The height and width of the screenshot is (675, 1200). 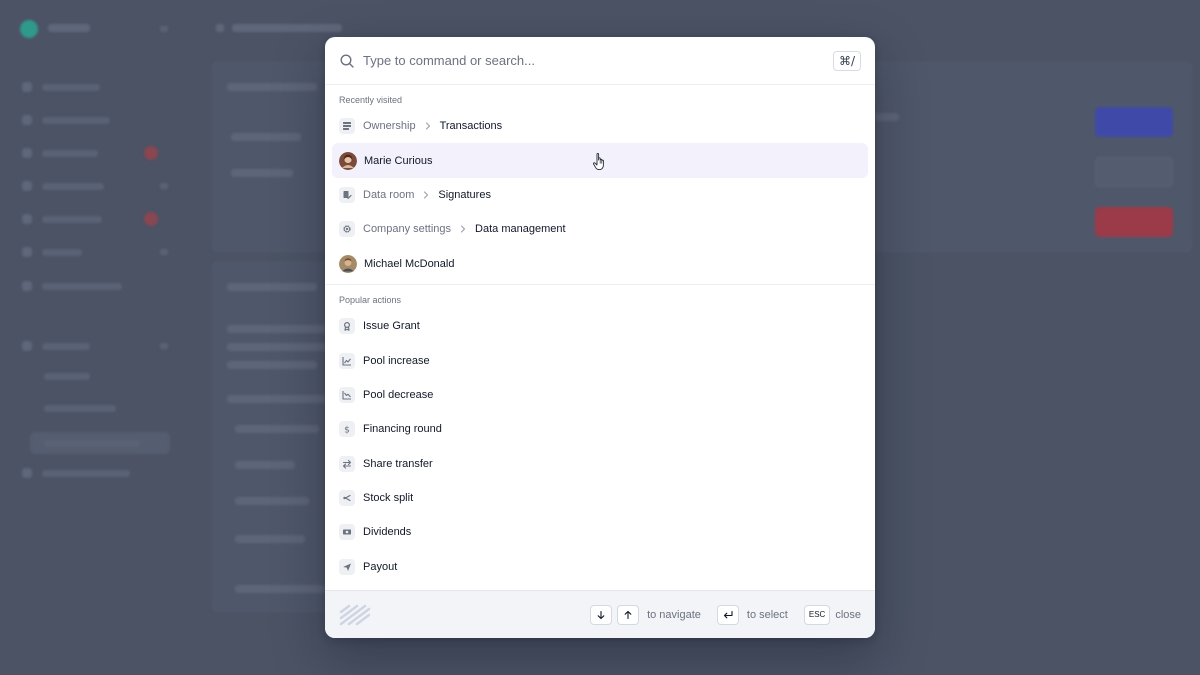 What do you see at coordinates (347, 360) in the screenshot?
I see `chart-up-icon` at bounding box center [347, 360].